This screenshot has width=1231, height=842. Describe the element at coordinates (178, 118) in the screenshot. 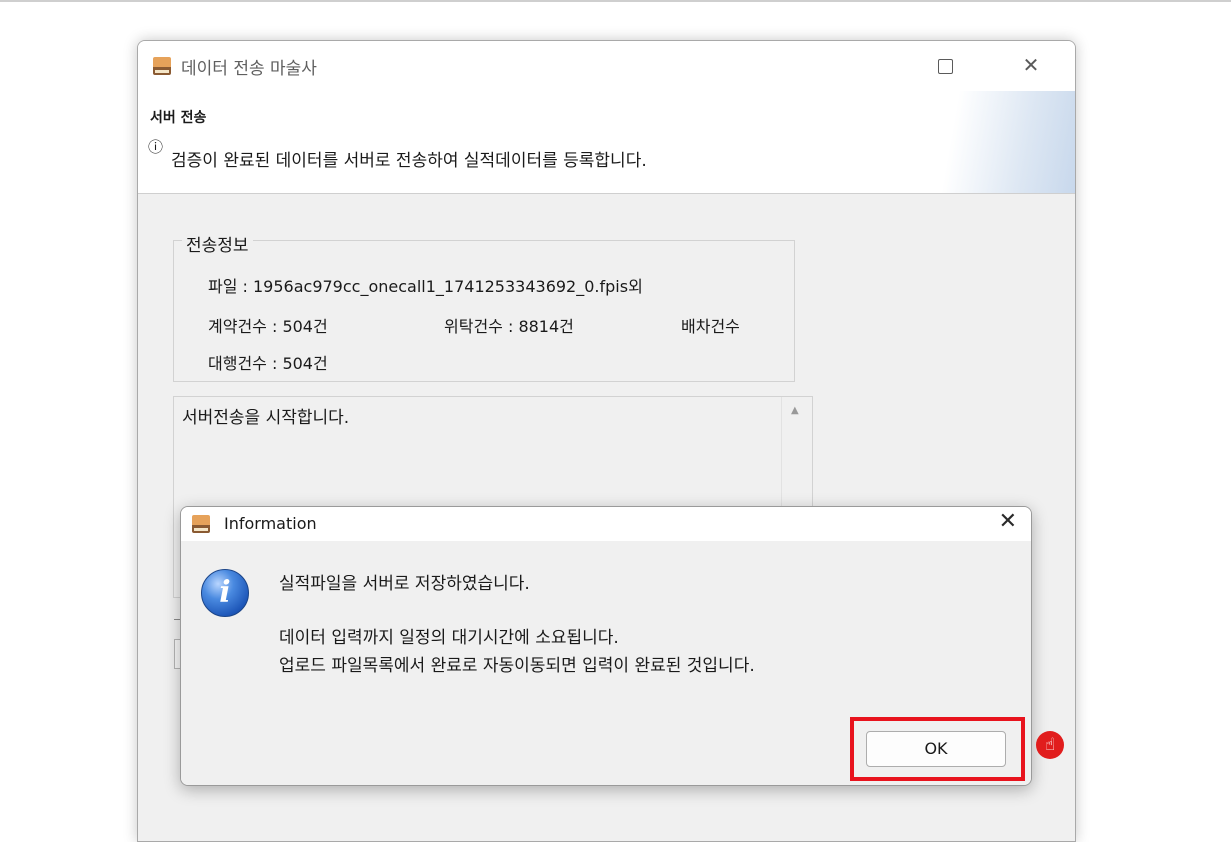

I see `page-heading: 서버 전송` at that location.